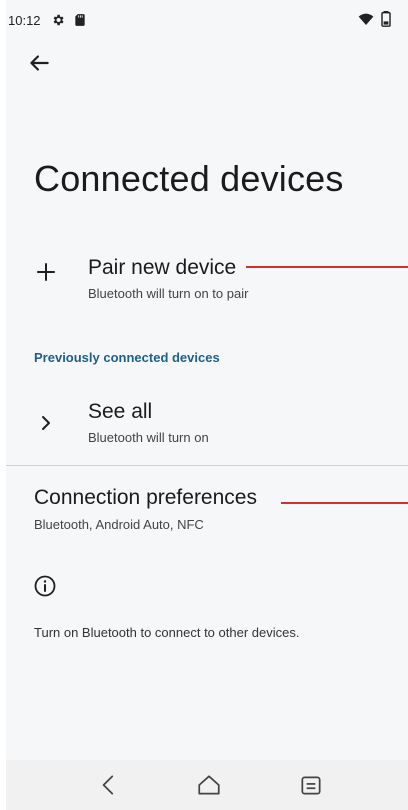 The width and height of the screenshot is (408, 810). Describe the element at coordinates (189, 178) in the screenshot. I see `page-title: Connected devices` at that location.